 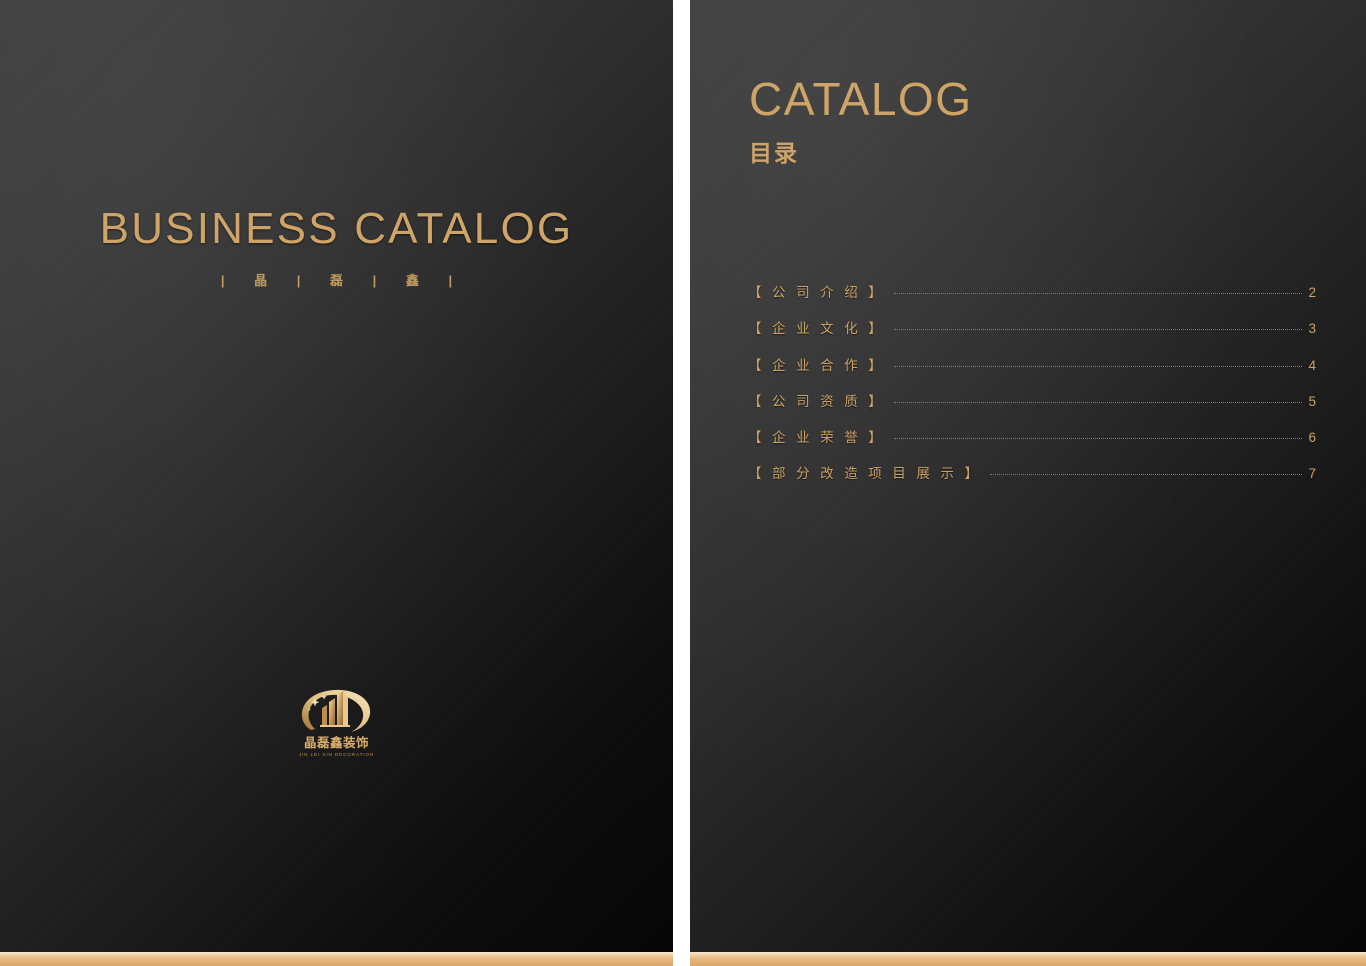 I want to click on toc-entry-label: 【 公 司 资 质 】, so click(x=817, y=401).